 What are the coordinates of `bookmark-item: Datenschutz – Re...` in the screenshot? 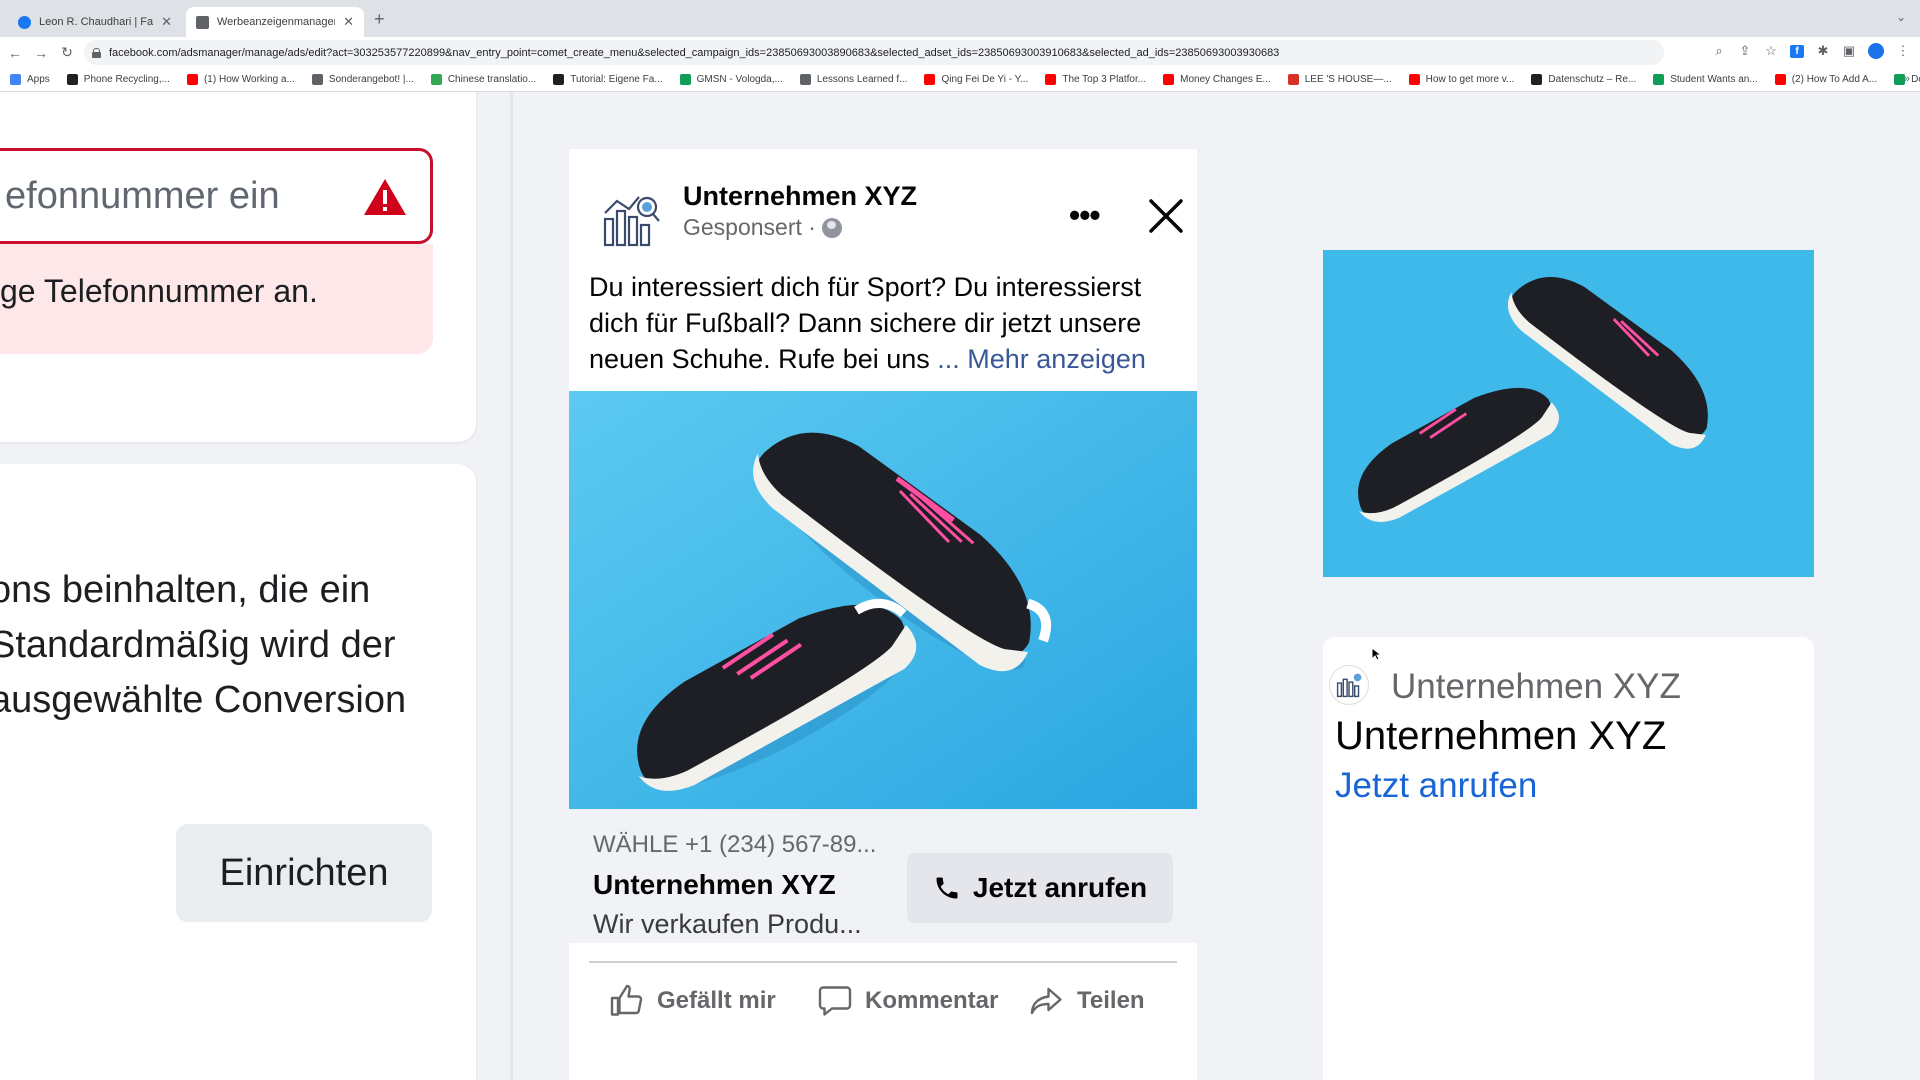 It's located at (1583, 79).